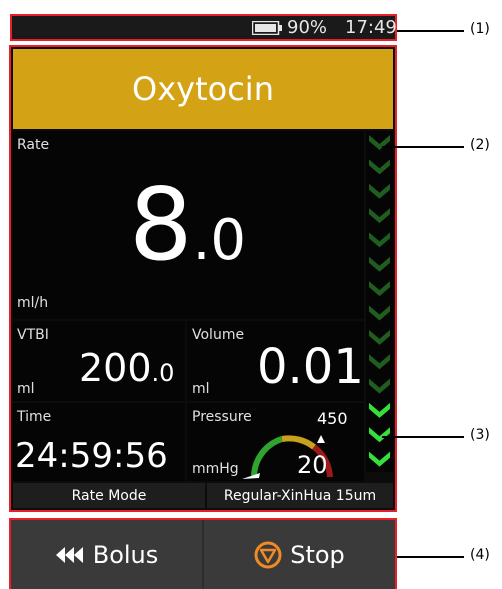 Image resolution: width=502 pixels, height=589 pixels. I want to click on time-label: Time, so click(34, 417).